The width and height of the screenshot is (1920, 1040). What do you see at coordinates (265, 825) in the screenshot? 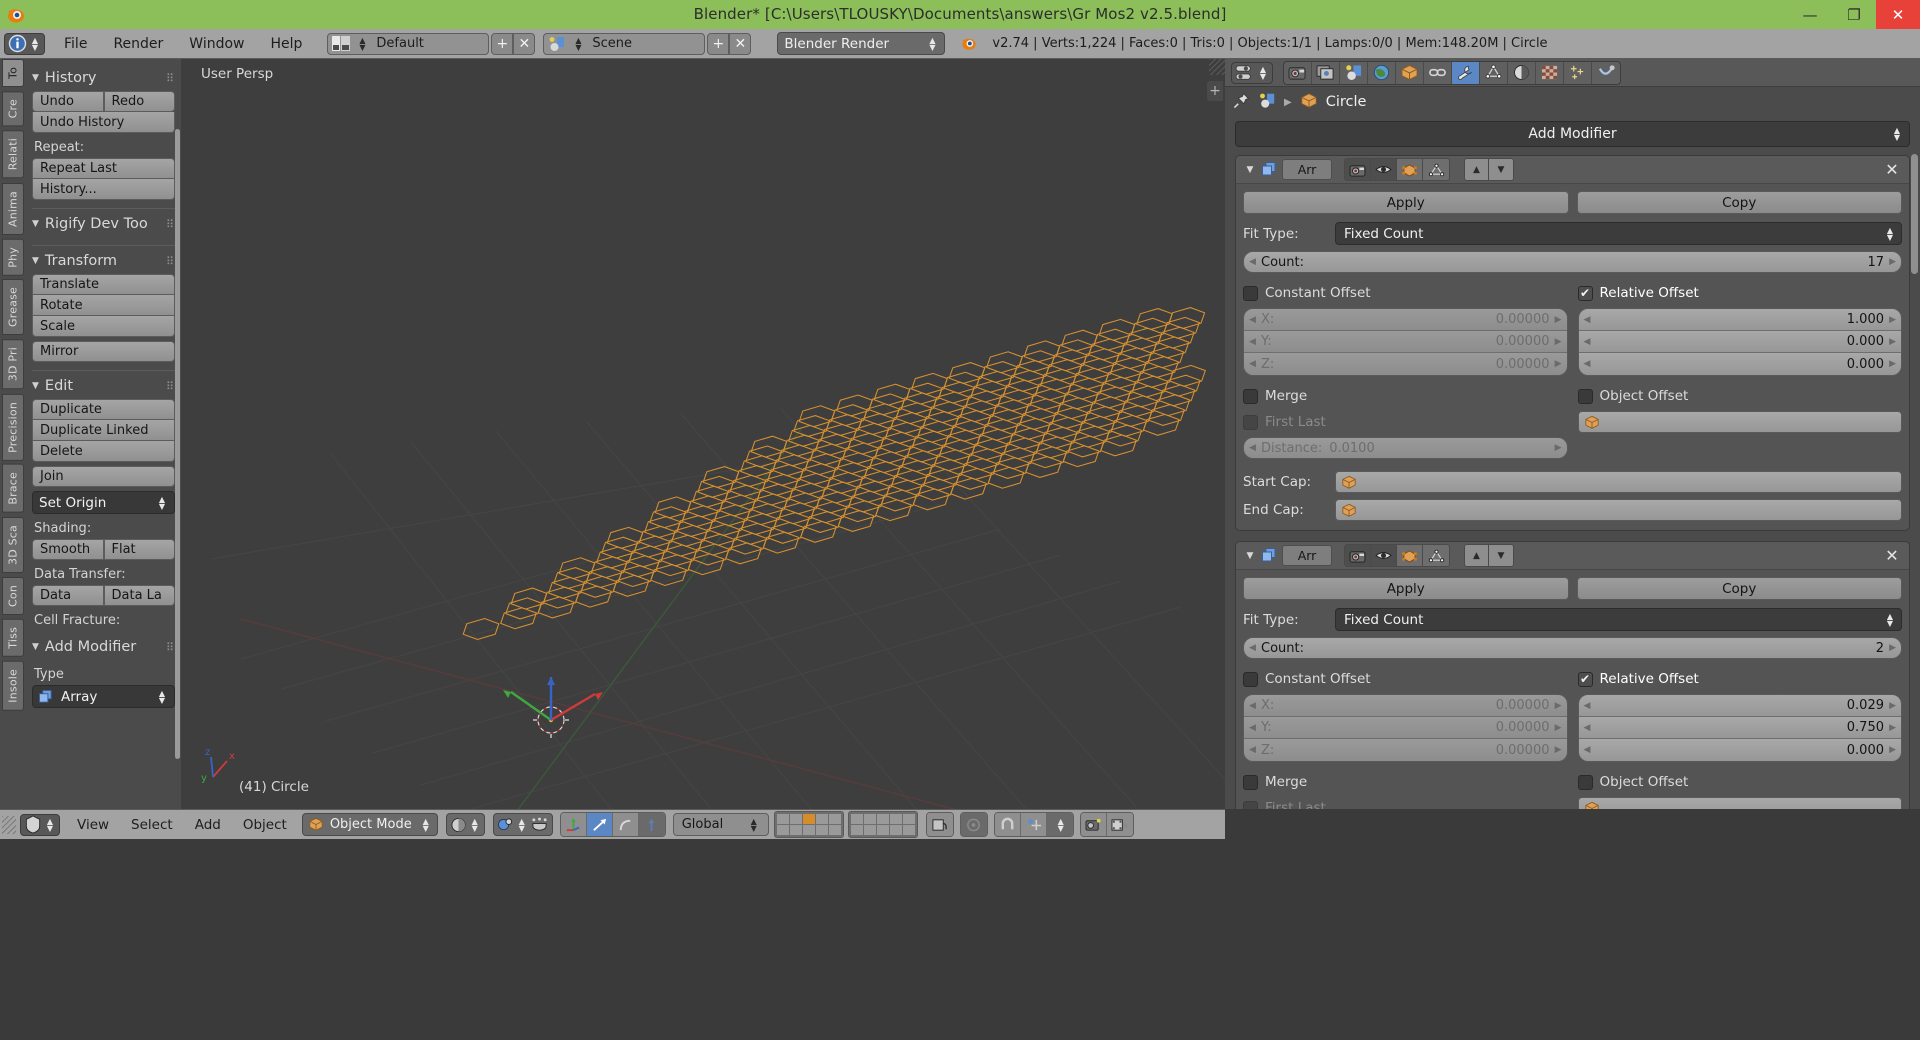
I see `viewport-menu-object: Object` at bounding box center [265, 825].